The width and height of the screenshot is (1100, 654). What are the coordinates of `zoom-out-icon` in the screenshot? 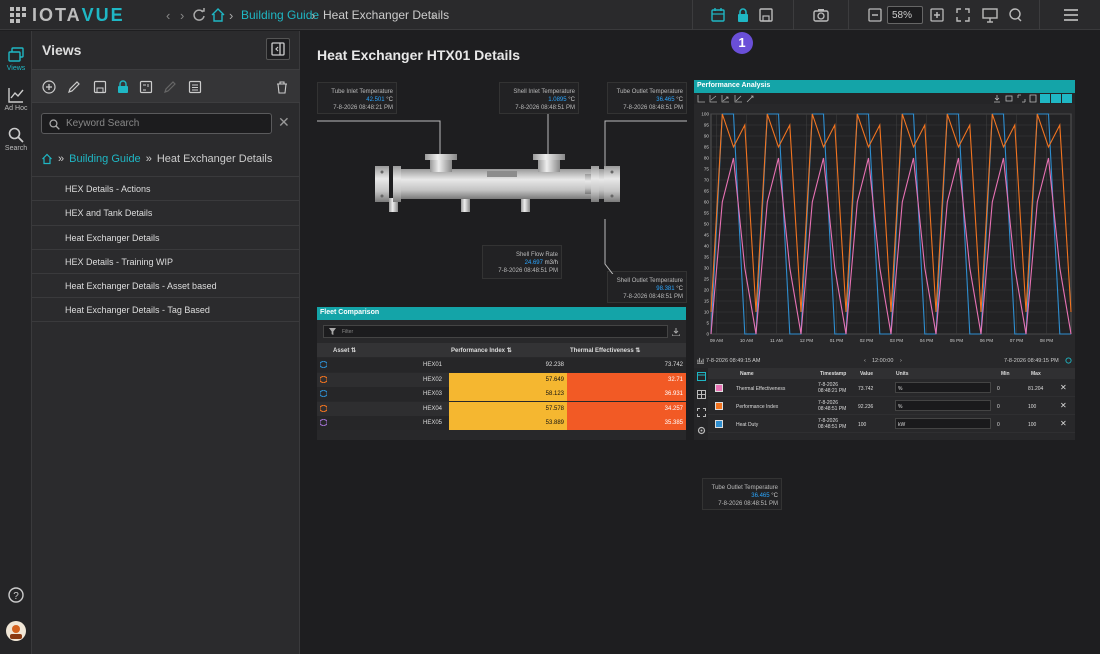 It's located at (875, 15).